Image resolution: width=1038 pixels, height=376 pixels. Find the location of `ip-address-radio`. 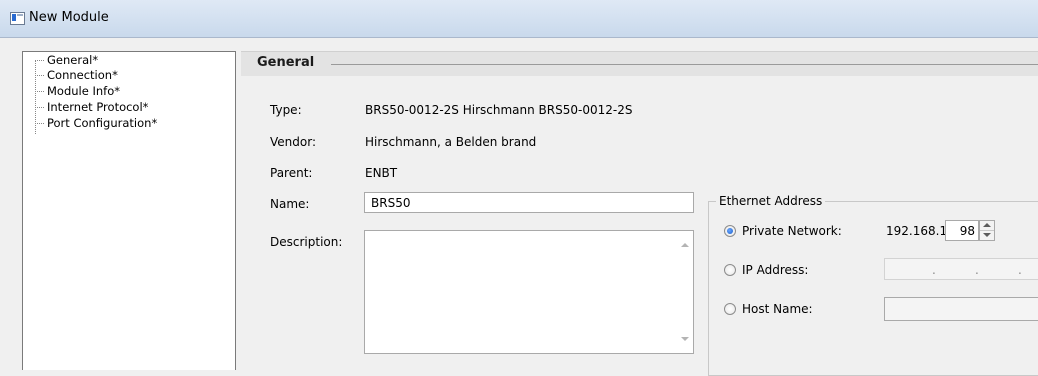

ip-address-radio is located at coordinates (730, 270).